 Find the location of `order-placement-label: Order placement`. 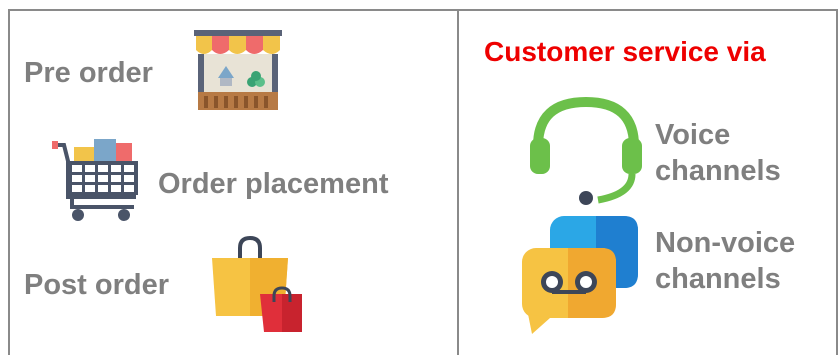

order-placement-label: Order placement is located at coordinates (273, 184).